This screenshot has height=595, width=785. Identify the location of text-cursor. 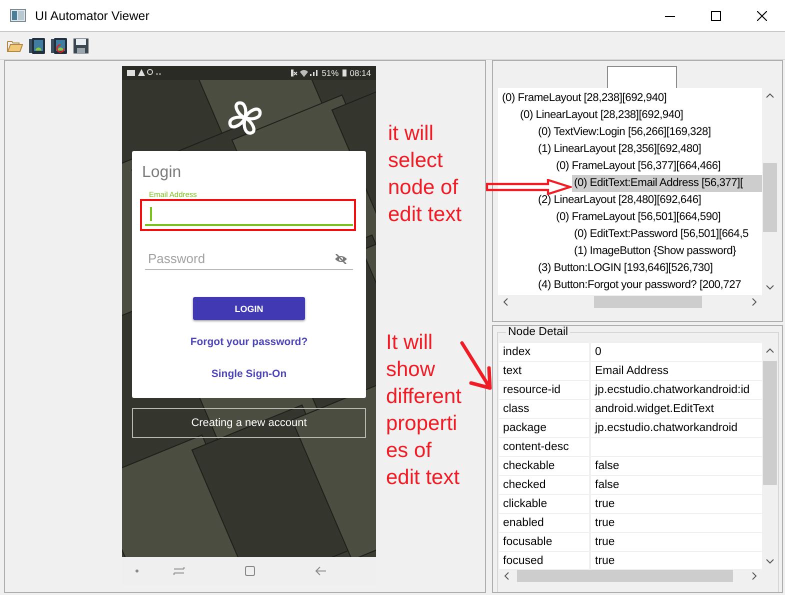
(151, 214).